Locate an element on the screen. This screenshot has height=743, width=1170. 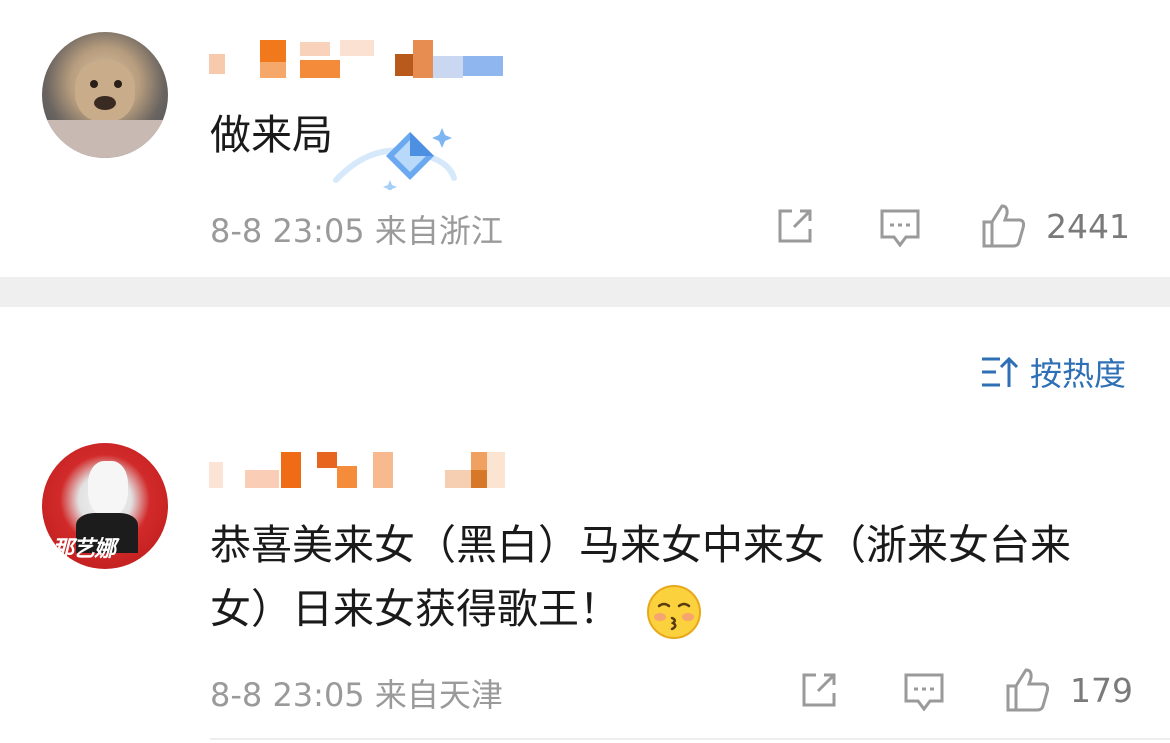
kissing-face-emoji is located at coordinates (674, 612).